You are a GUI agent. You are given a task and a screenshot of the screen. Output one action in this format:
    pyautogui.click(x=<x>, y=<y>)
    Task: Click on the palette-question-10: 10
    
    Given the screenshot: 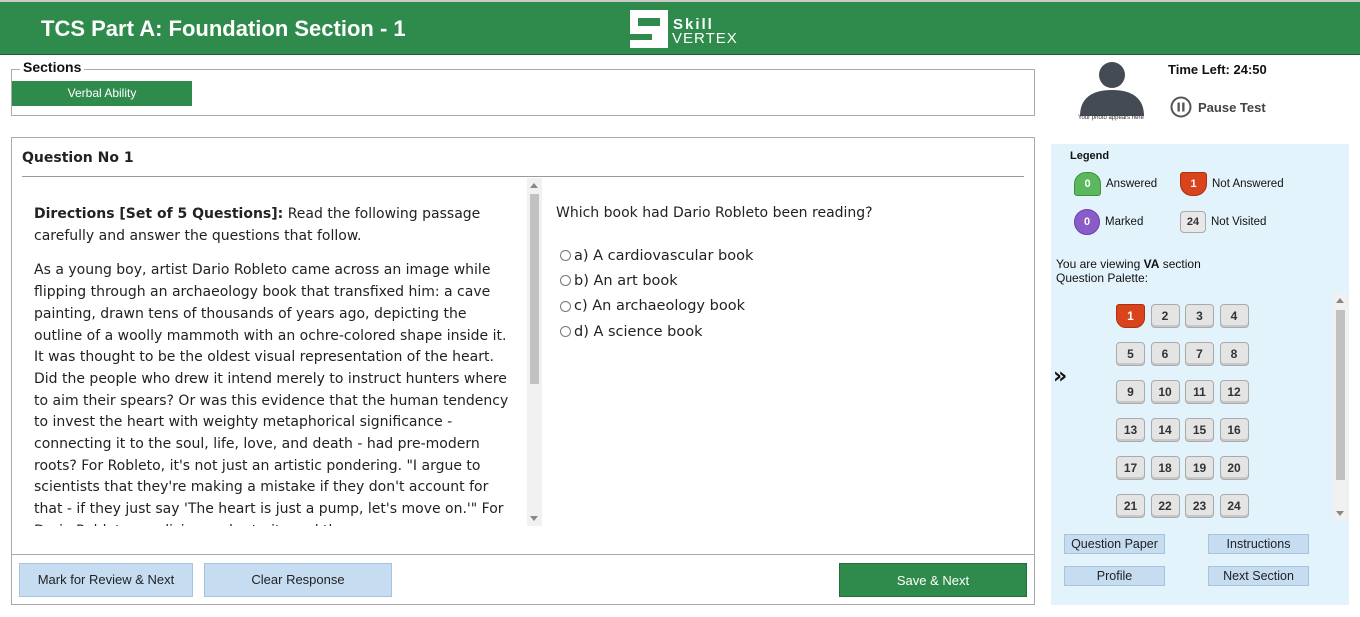 What is the action you would take?
    pyautogui.click(x=1165, y=392)
    